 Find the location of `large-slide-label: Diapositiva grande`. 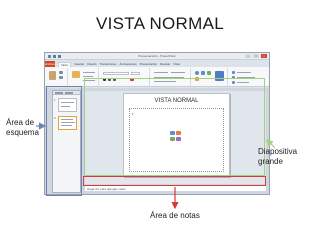

large-slide-label: Diapositiva grande is located at coordinates (278, 156).